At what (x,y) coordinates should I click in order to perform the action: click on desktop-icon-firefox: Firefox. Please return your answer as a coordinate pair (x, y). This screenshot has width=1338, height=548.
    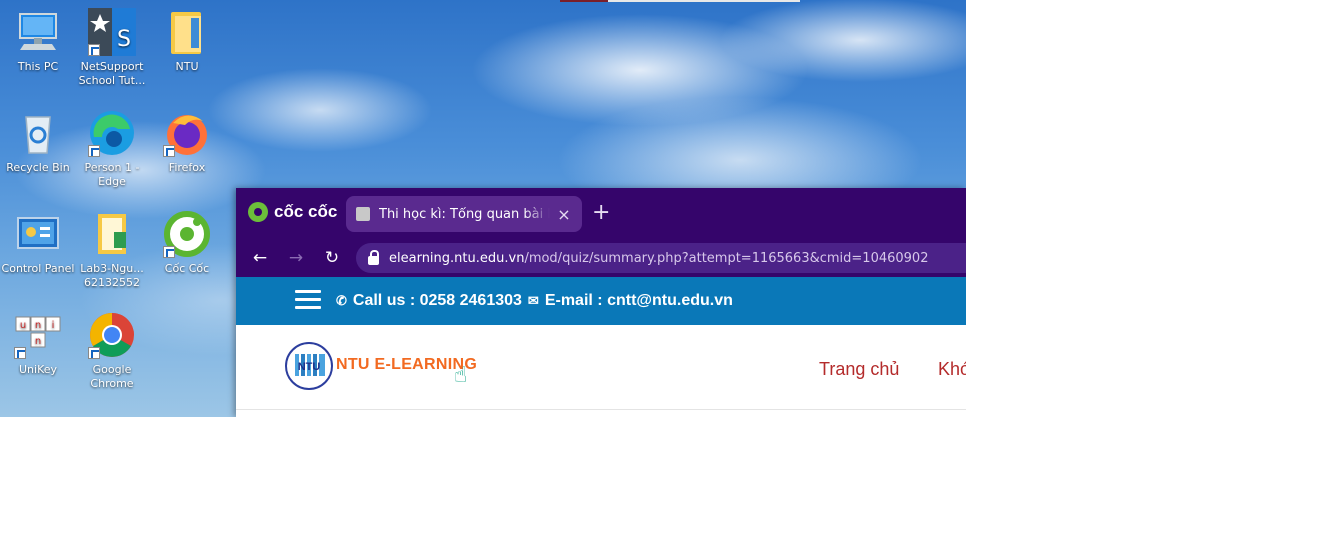
    Looking at the image, I should click on (187, 142).